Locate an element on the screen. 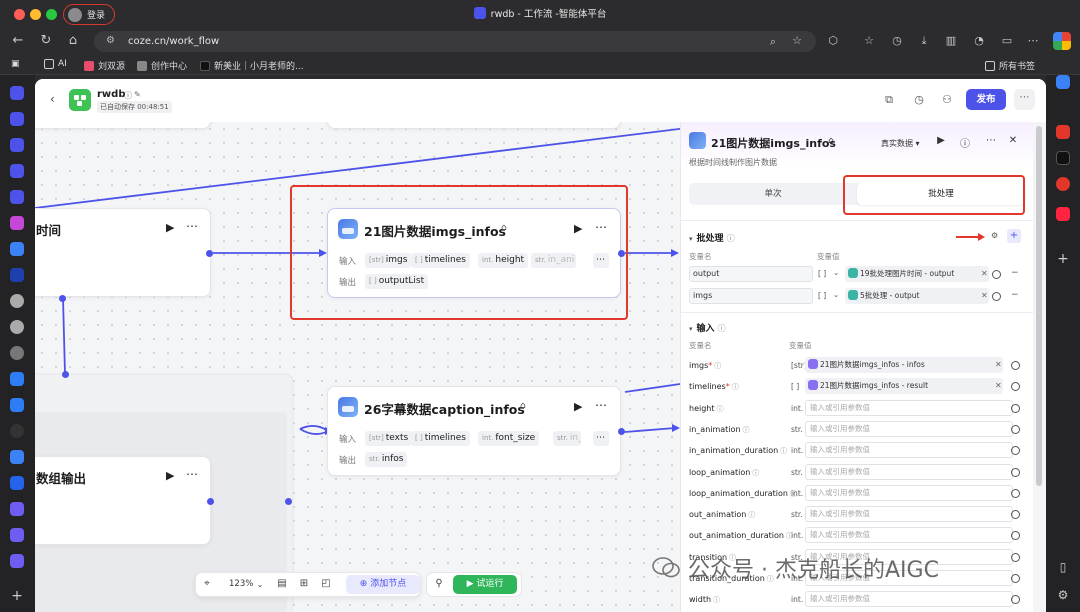 The image size is (1080, 612). sidebar-settings-icon: ⚙ is located at coordinates (1063, 596).